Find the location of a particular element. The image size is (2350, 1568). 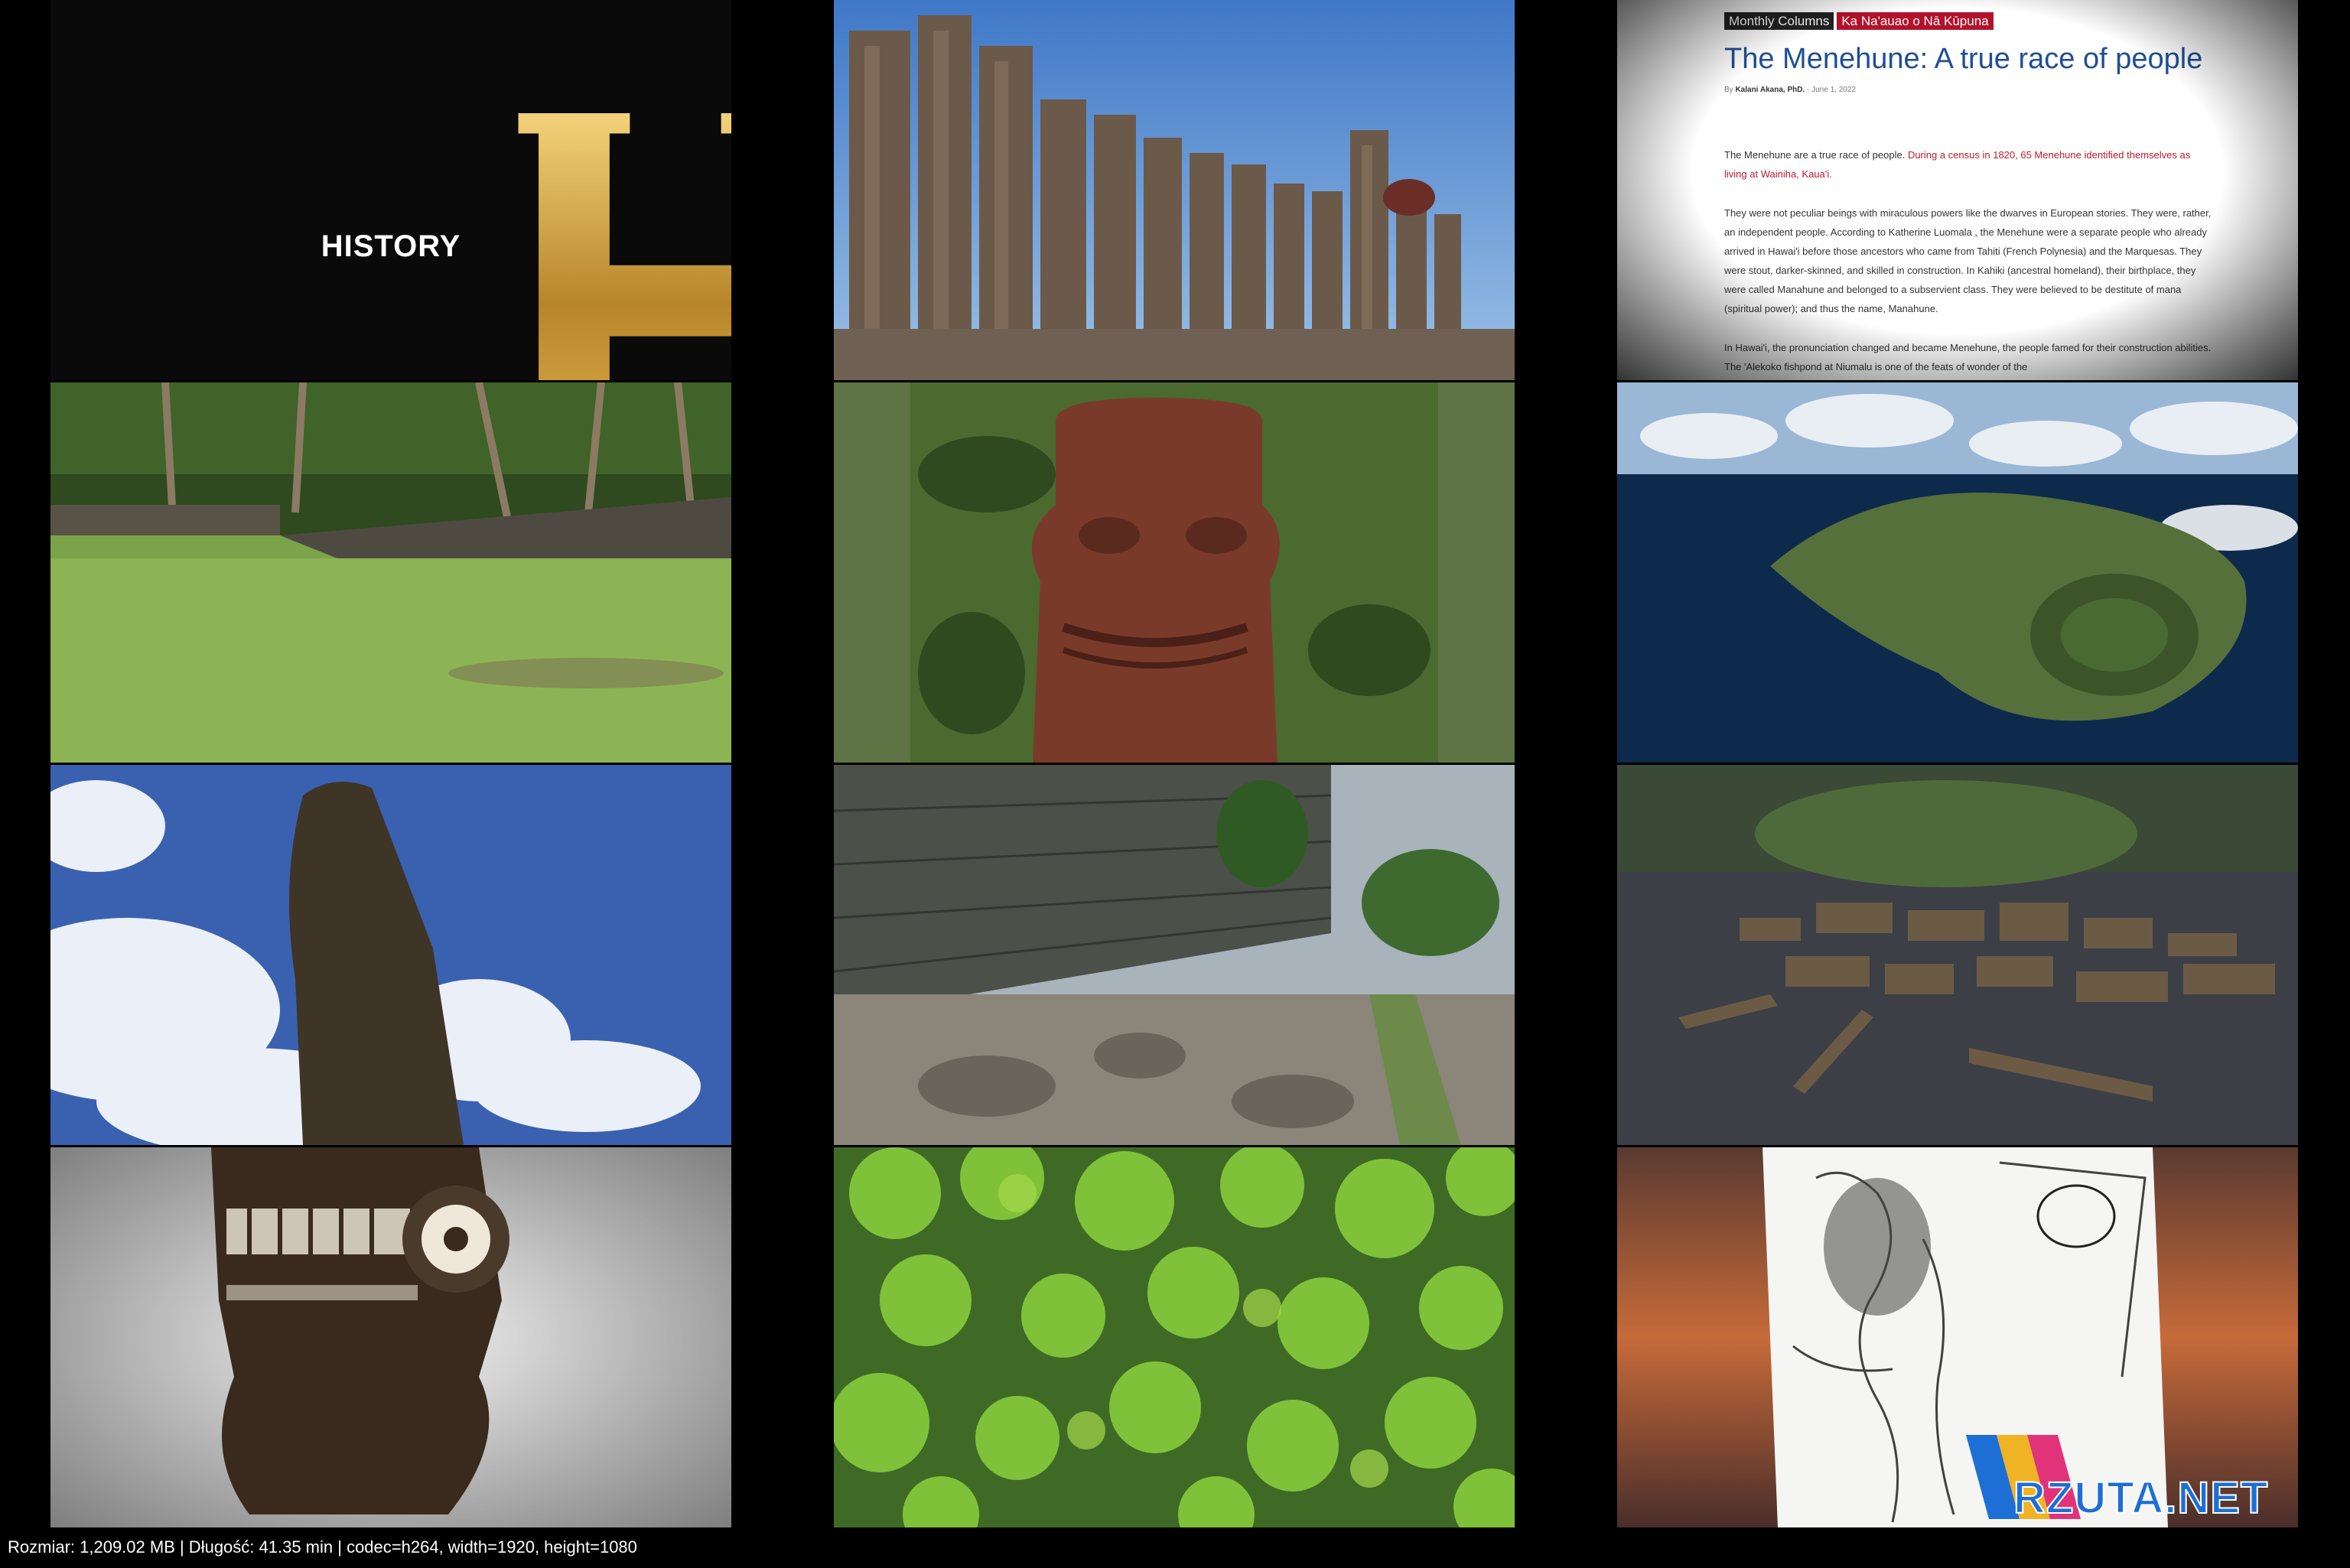

article-byline: By Kalani Akana, PhD. · June 1, 2022 is located at coordinates (1790, 90).